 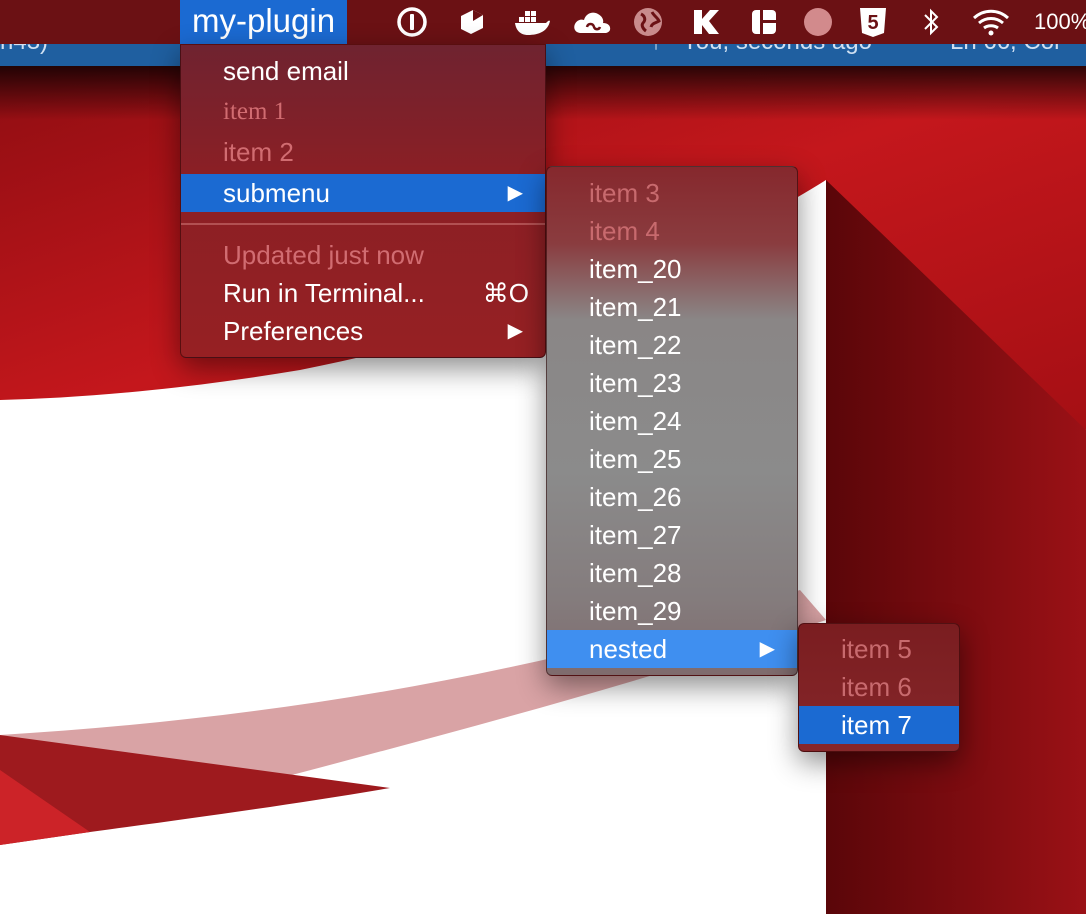 I want to click on menu-item-updated-status: Updated just now, so click(x=363, y=255).